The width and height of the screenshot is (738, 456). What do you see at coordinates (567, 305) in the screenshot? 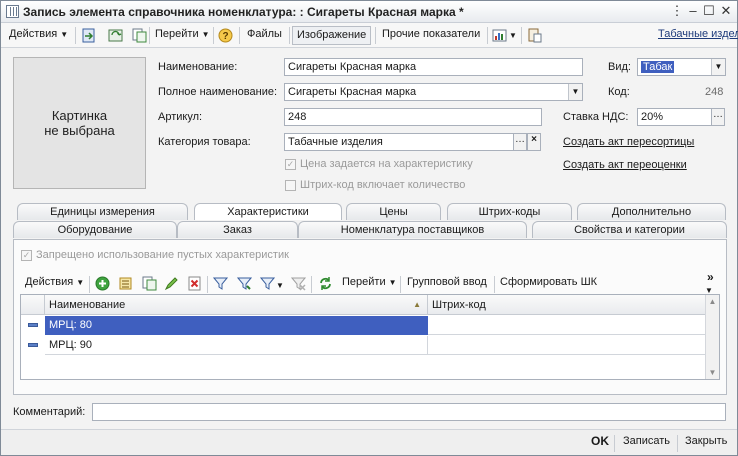
I see `column-header-barcode: Штрих-код` at bounding box center [567, 305].